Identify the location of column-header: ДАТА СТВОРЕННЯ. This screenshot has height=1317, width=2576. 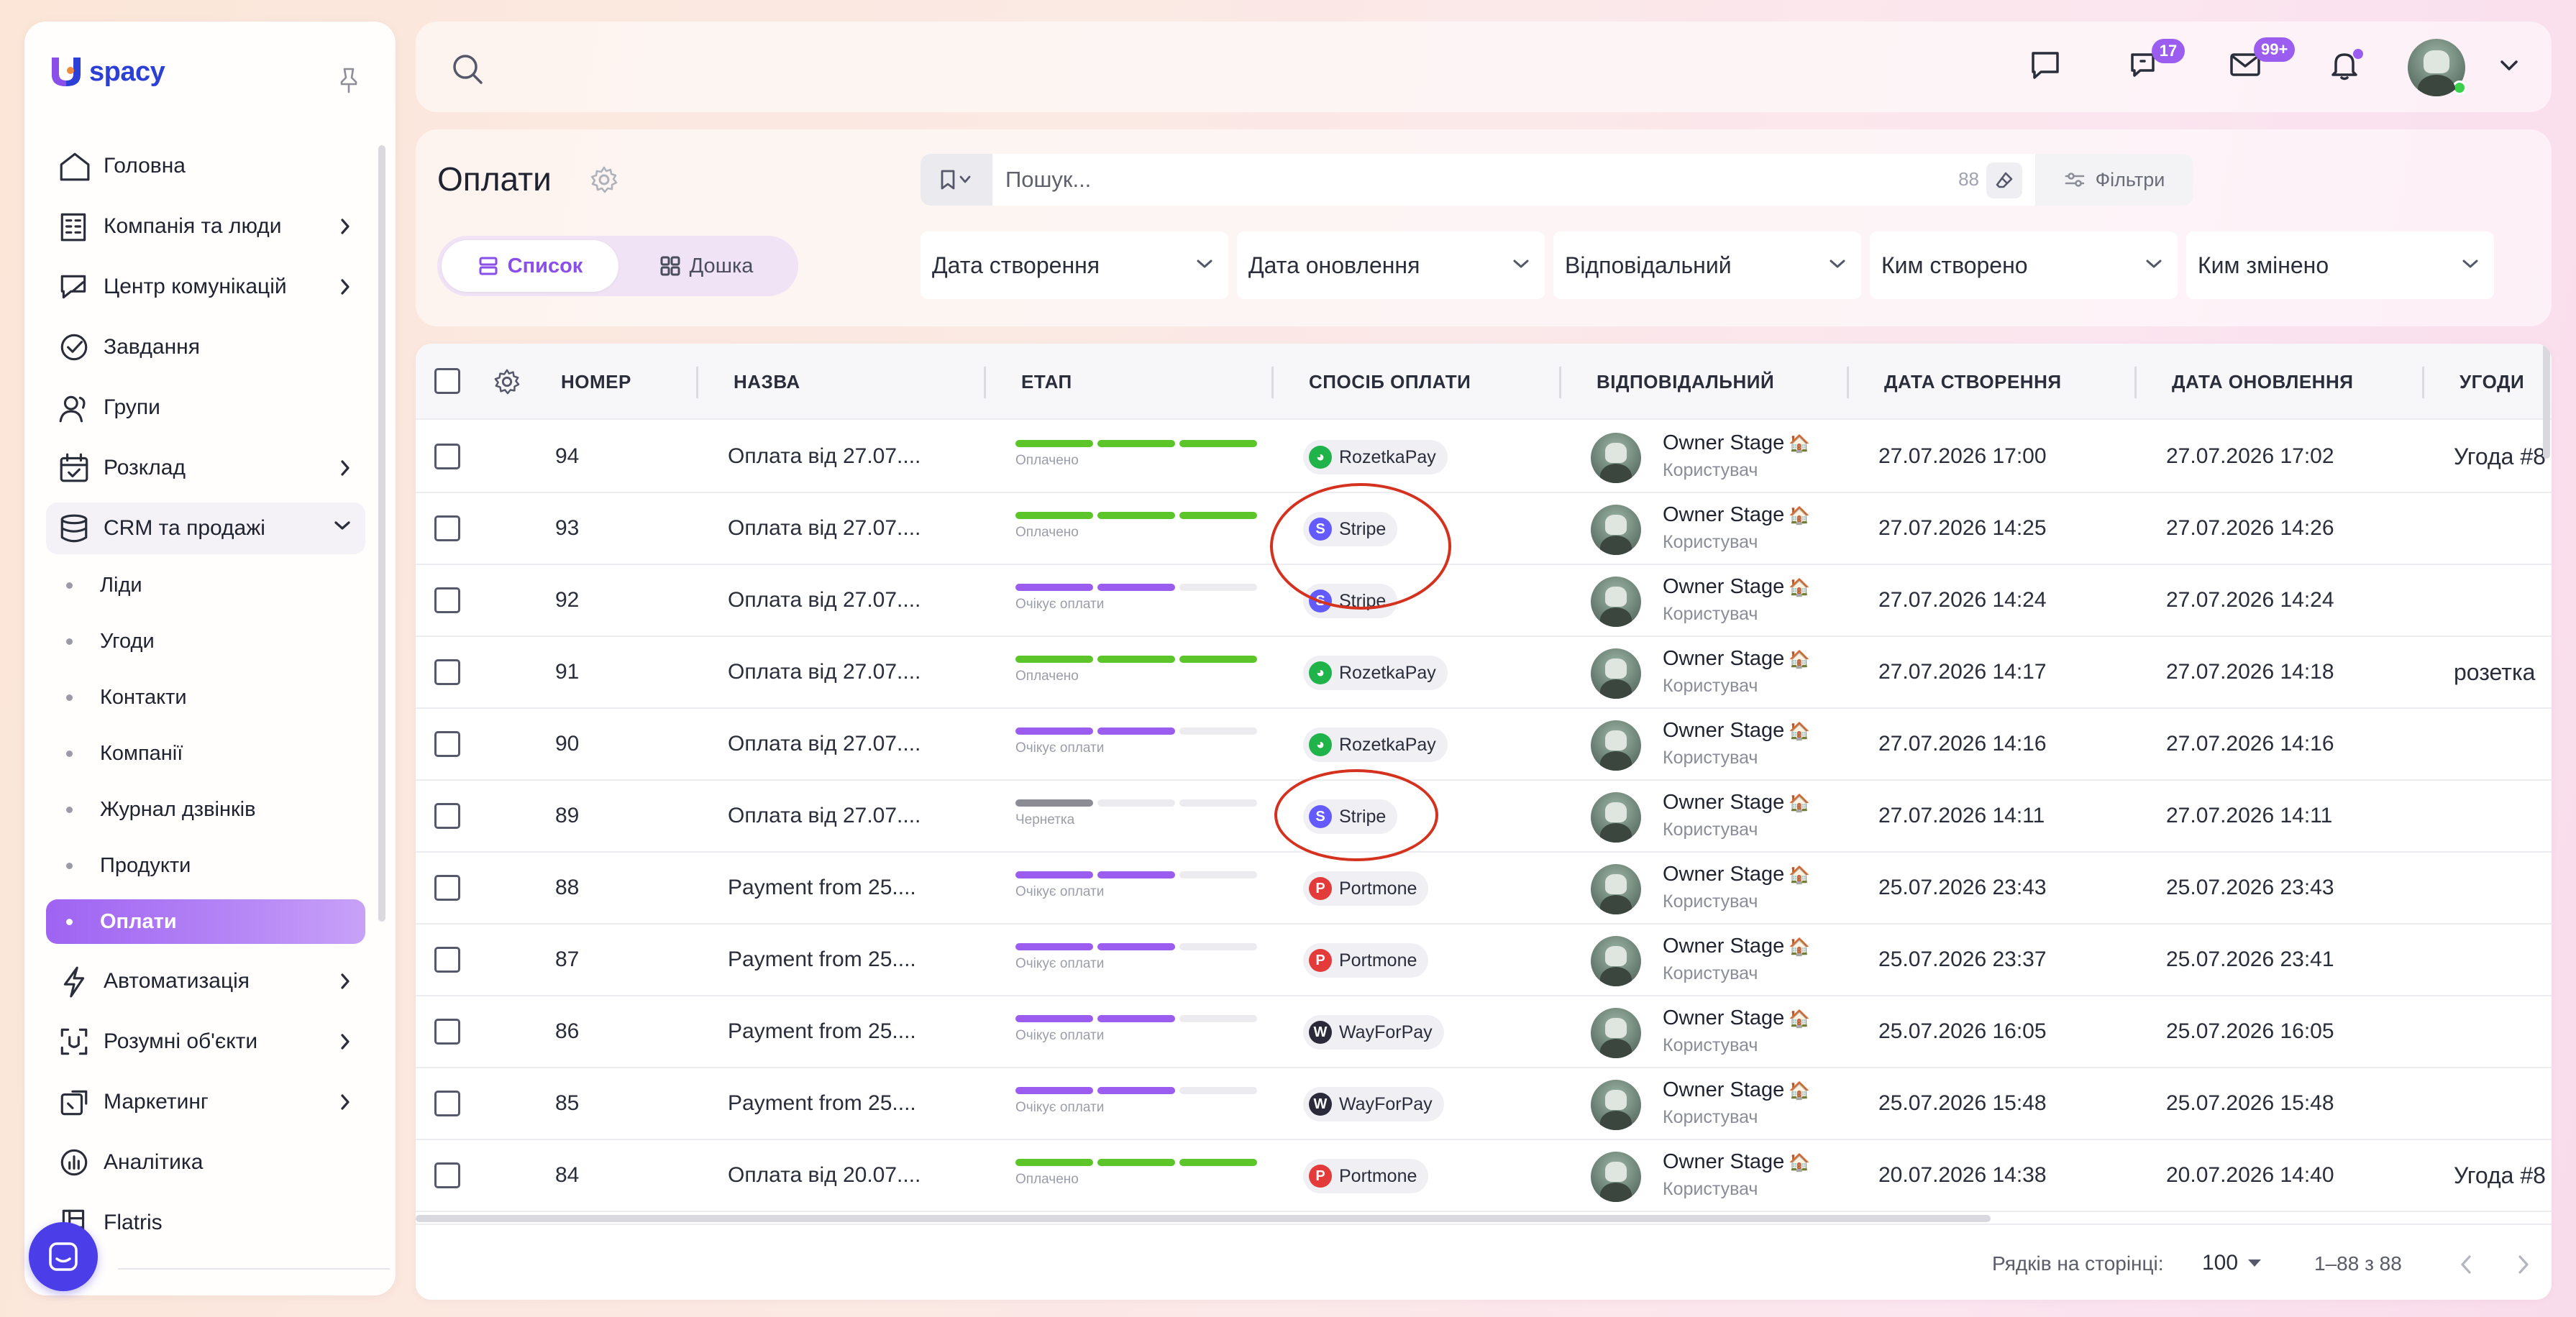
(1973, 382).